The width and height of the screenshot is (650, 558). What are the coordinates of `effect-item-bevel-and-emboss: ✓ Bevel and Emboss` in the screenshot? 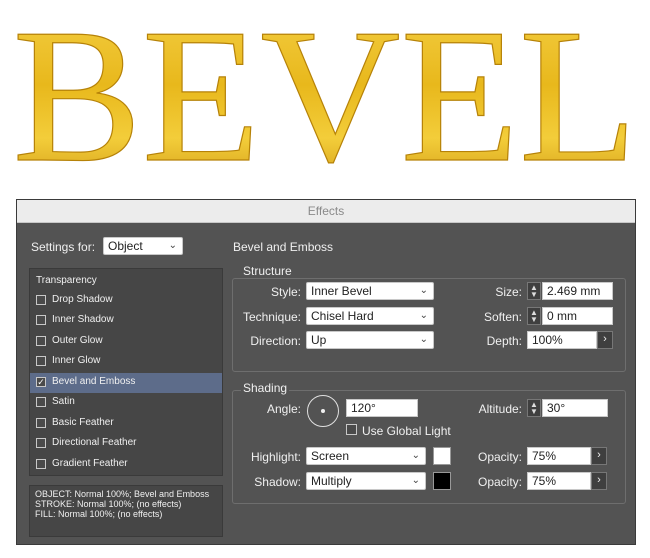 It's located at (126, 383).